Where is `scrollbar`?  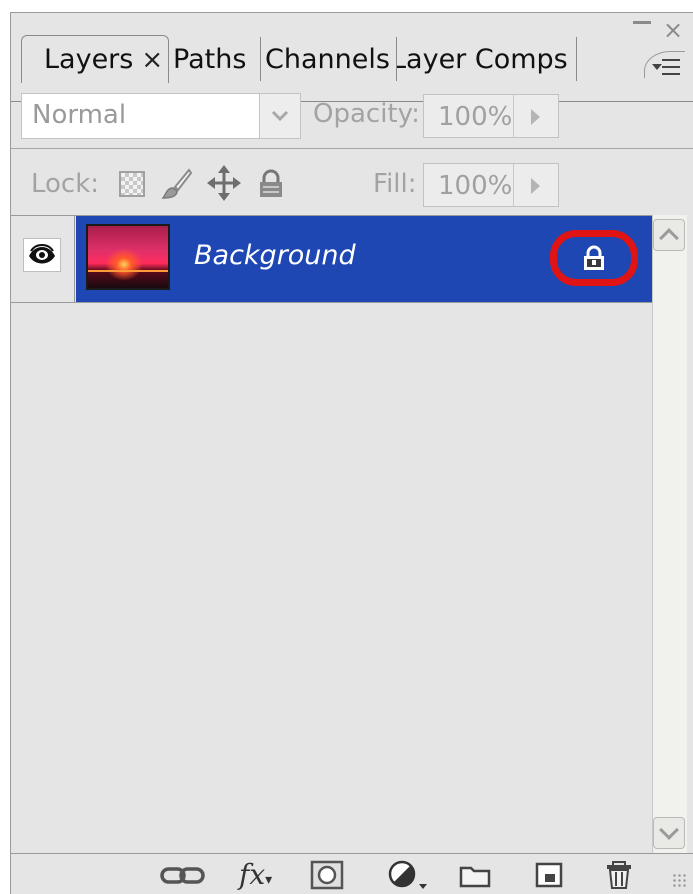 scrollbar is located at coordinates (669, 534).